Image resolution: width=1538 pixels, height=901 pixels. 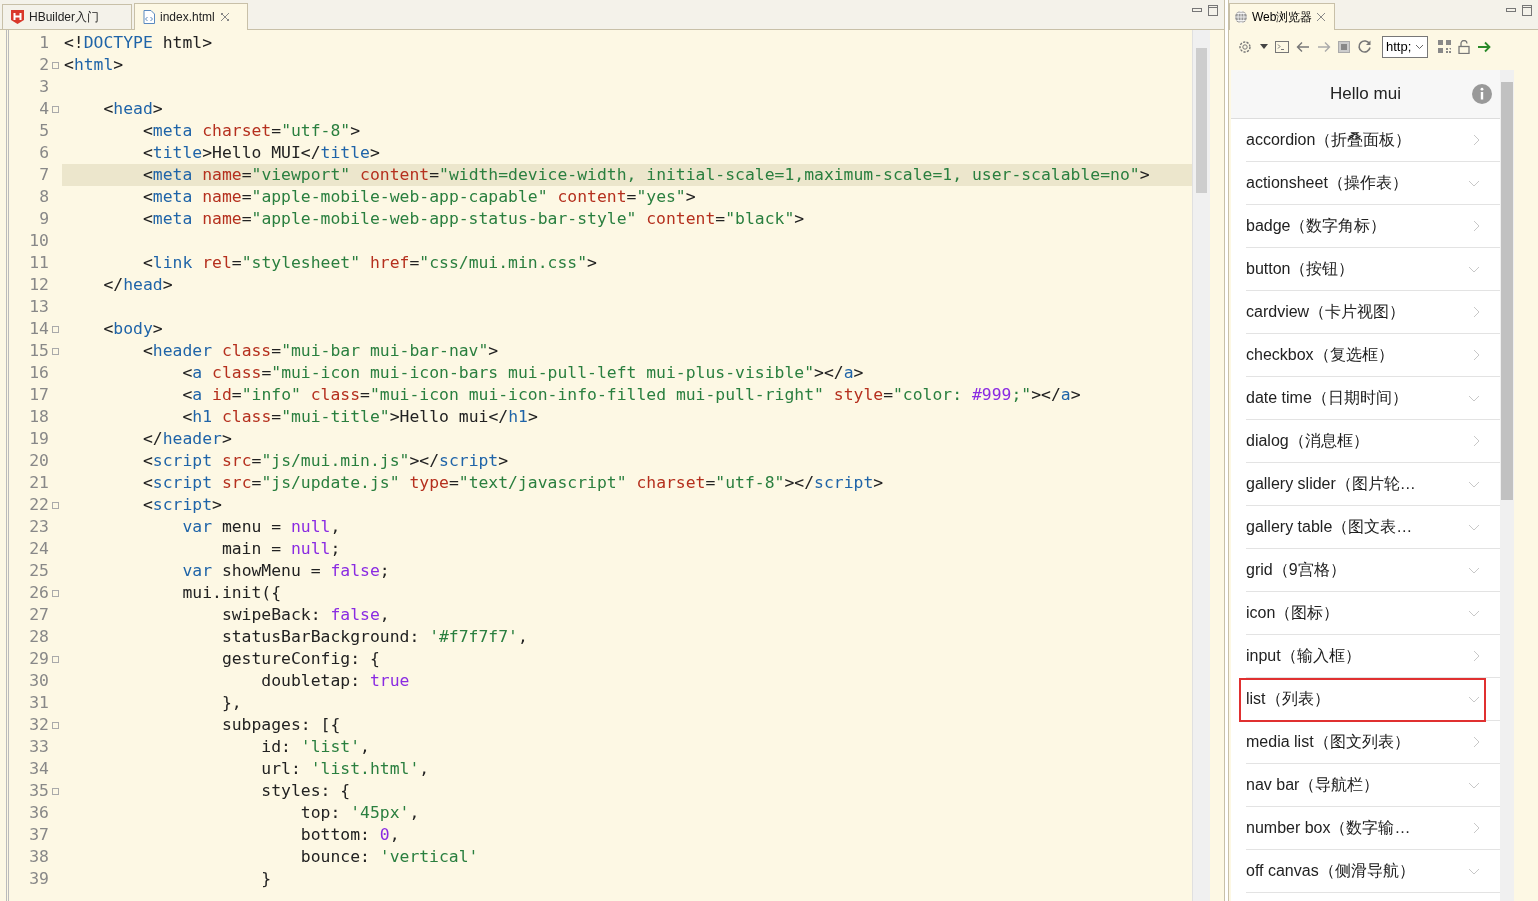 What do you see at coordinates (38, 395) in the screenshot?
I see `line-number: 17` at bounding box center [38, 395].